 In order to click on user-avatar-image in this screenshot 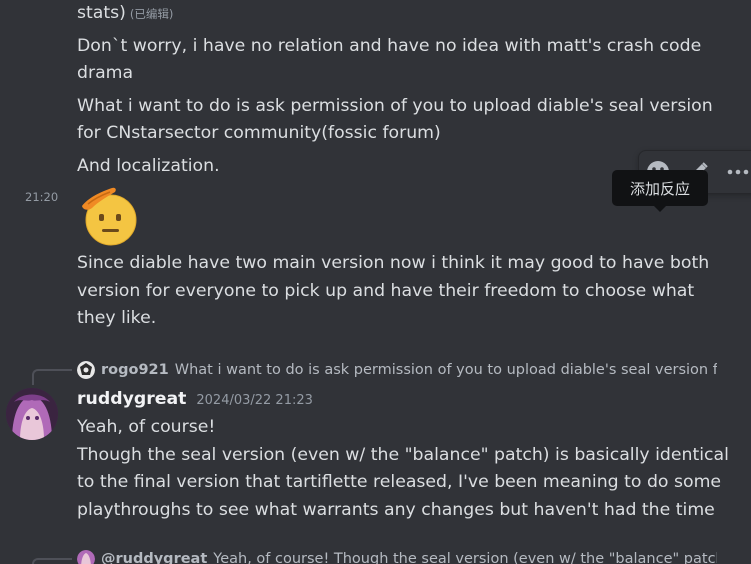, I will do `click(32, 414)`.